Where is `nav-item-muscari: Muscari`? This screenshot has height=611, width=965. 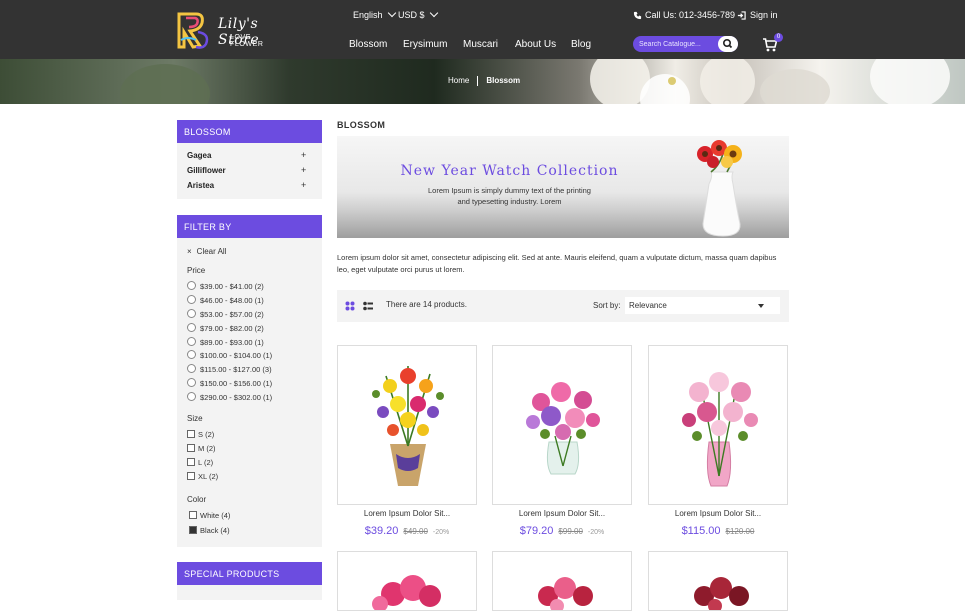
nav-item-muscari: Muscari is located at coordinates (480, 44).